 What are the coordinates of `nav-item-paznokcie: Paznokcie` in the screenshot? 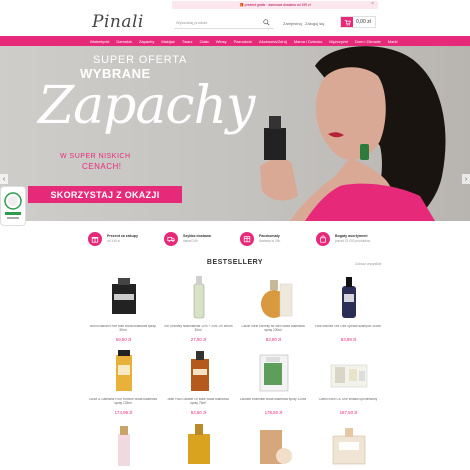 It's located at (243, 41).